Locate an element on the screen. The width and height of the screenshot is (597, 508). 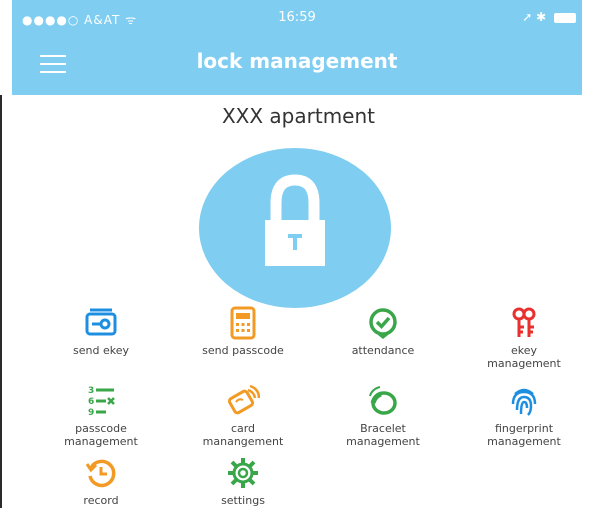
passcode-management-button: 3 6 9 passcode management is located at coordinates (101, 416).